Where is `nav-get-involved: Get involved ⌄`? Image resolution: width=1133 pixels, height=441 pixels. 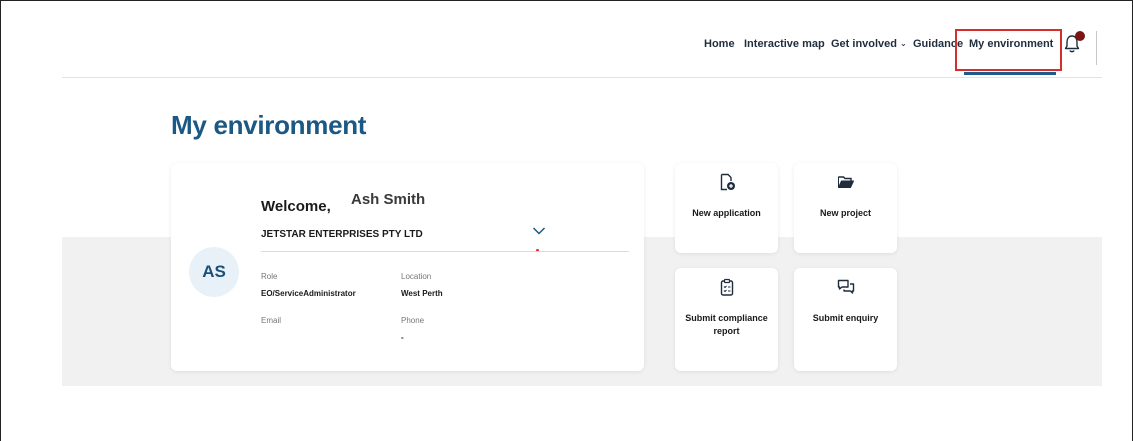
nav-get-involved: Get involved ⌄ is located at coordinates (869, 44).